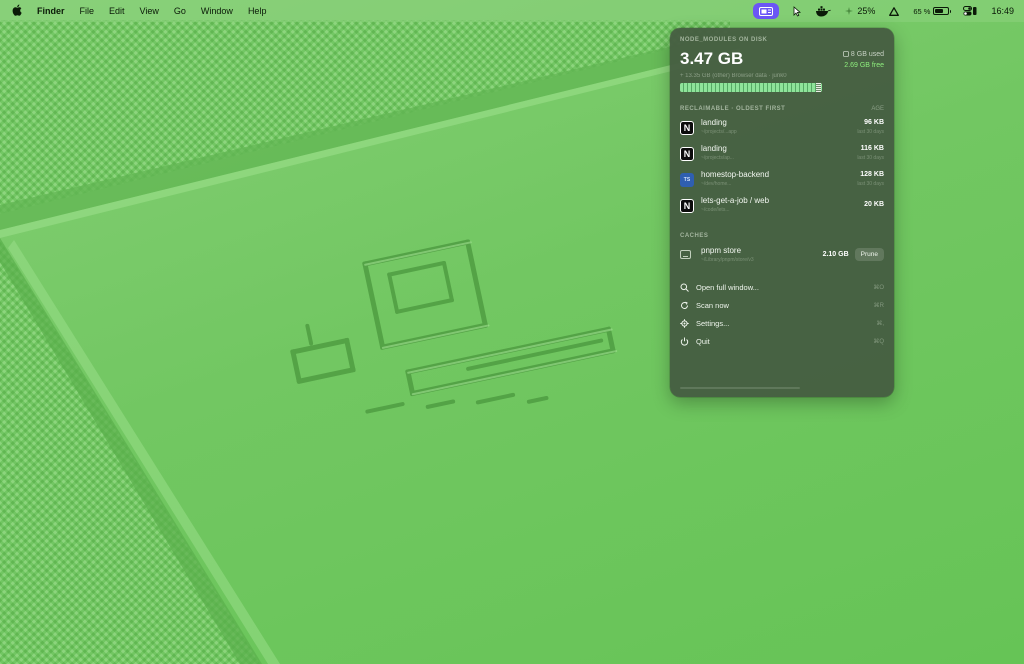 This screenshot has width=1024, height=664. I want to click on project-meta: 20 KB, so click(874, 202).